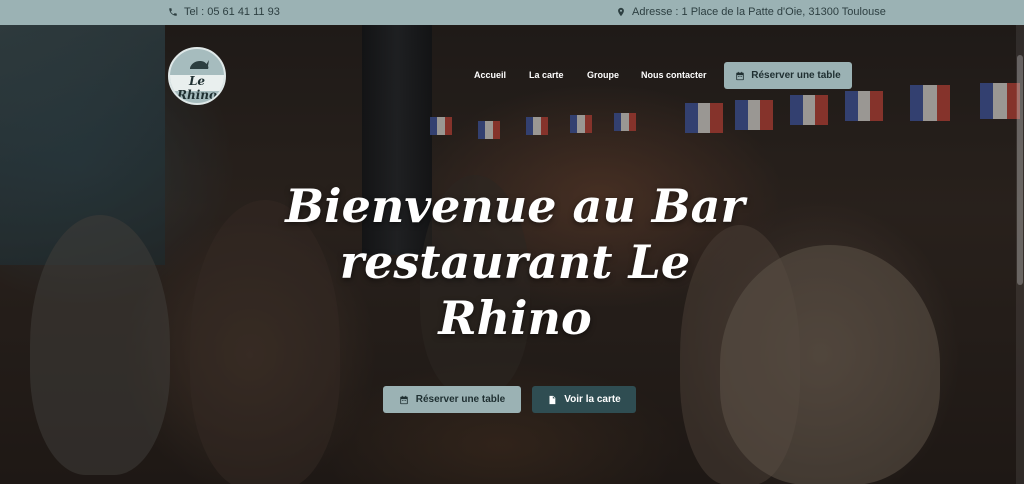 The image size is (1024, 484). Describe the element at coordinates (515, 206) in the screenshot. I see `hero-headline-line: Bienvenue au Bar` at that location.